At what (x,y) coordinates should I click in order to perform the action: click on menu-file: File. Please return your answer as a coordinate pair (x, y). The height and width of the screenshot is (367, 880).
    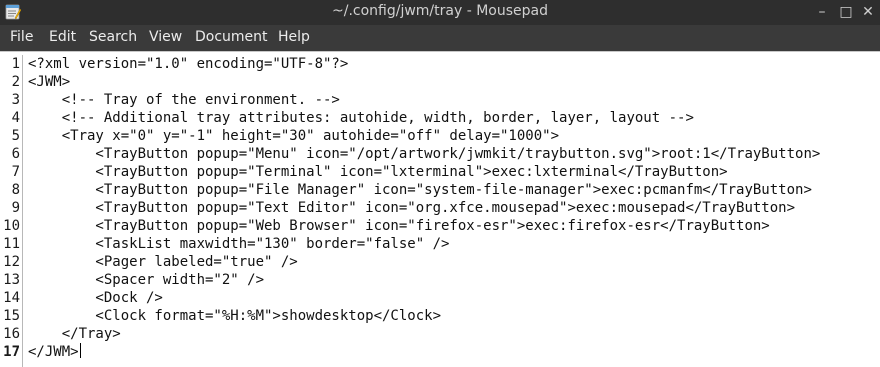
    Looking at the image, I should click on (21, 37).